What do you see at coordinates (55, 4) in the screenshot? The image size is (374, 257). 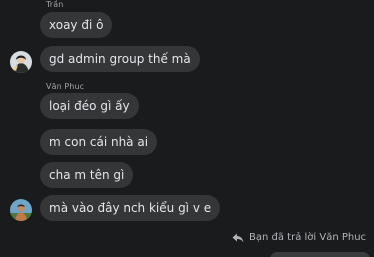 I see `sender-name: Trần` at bounding box center [55, 4].